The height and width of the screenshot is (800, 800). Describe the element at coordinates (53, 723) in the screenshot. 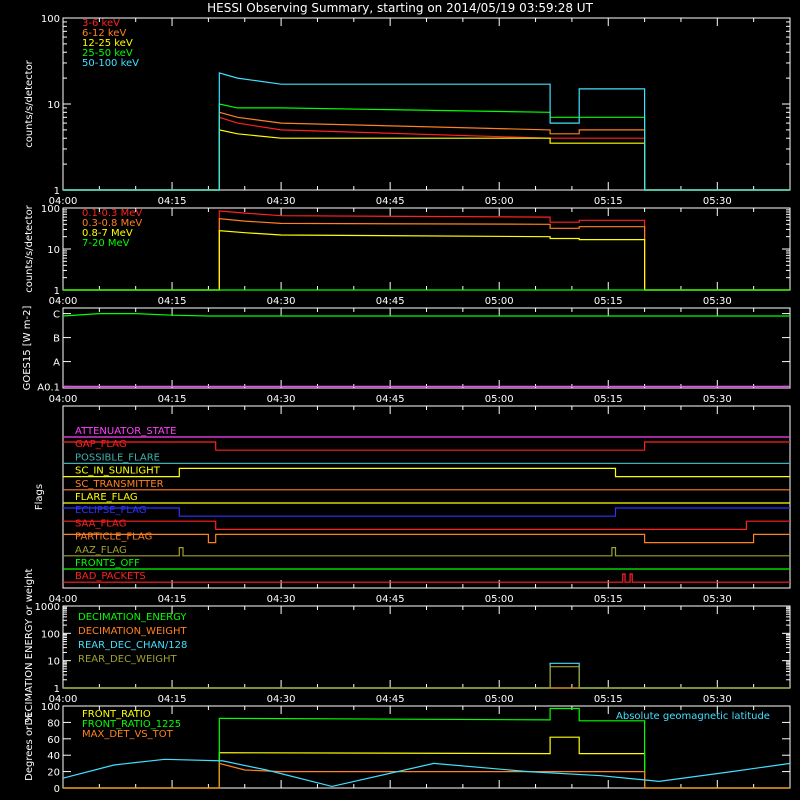

I see `y-tick-label: 80` at that location.